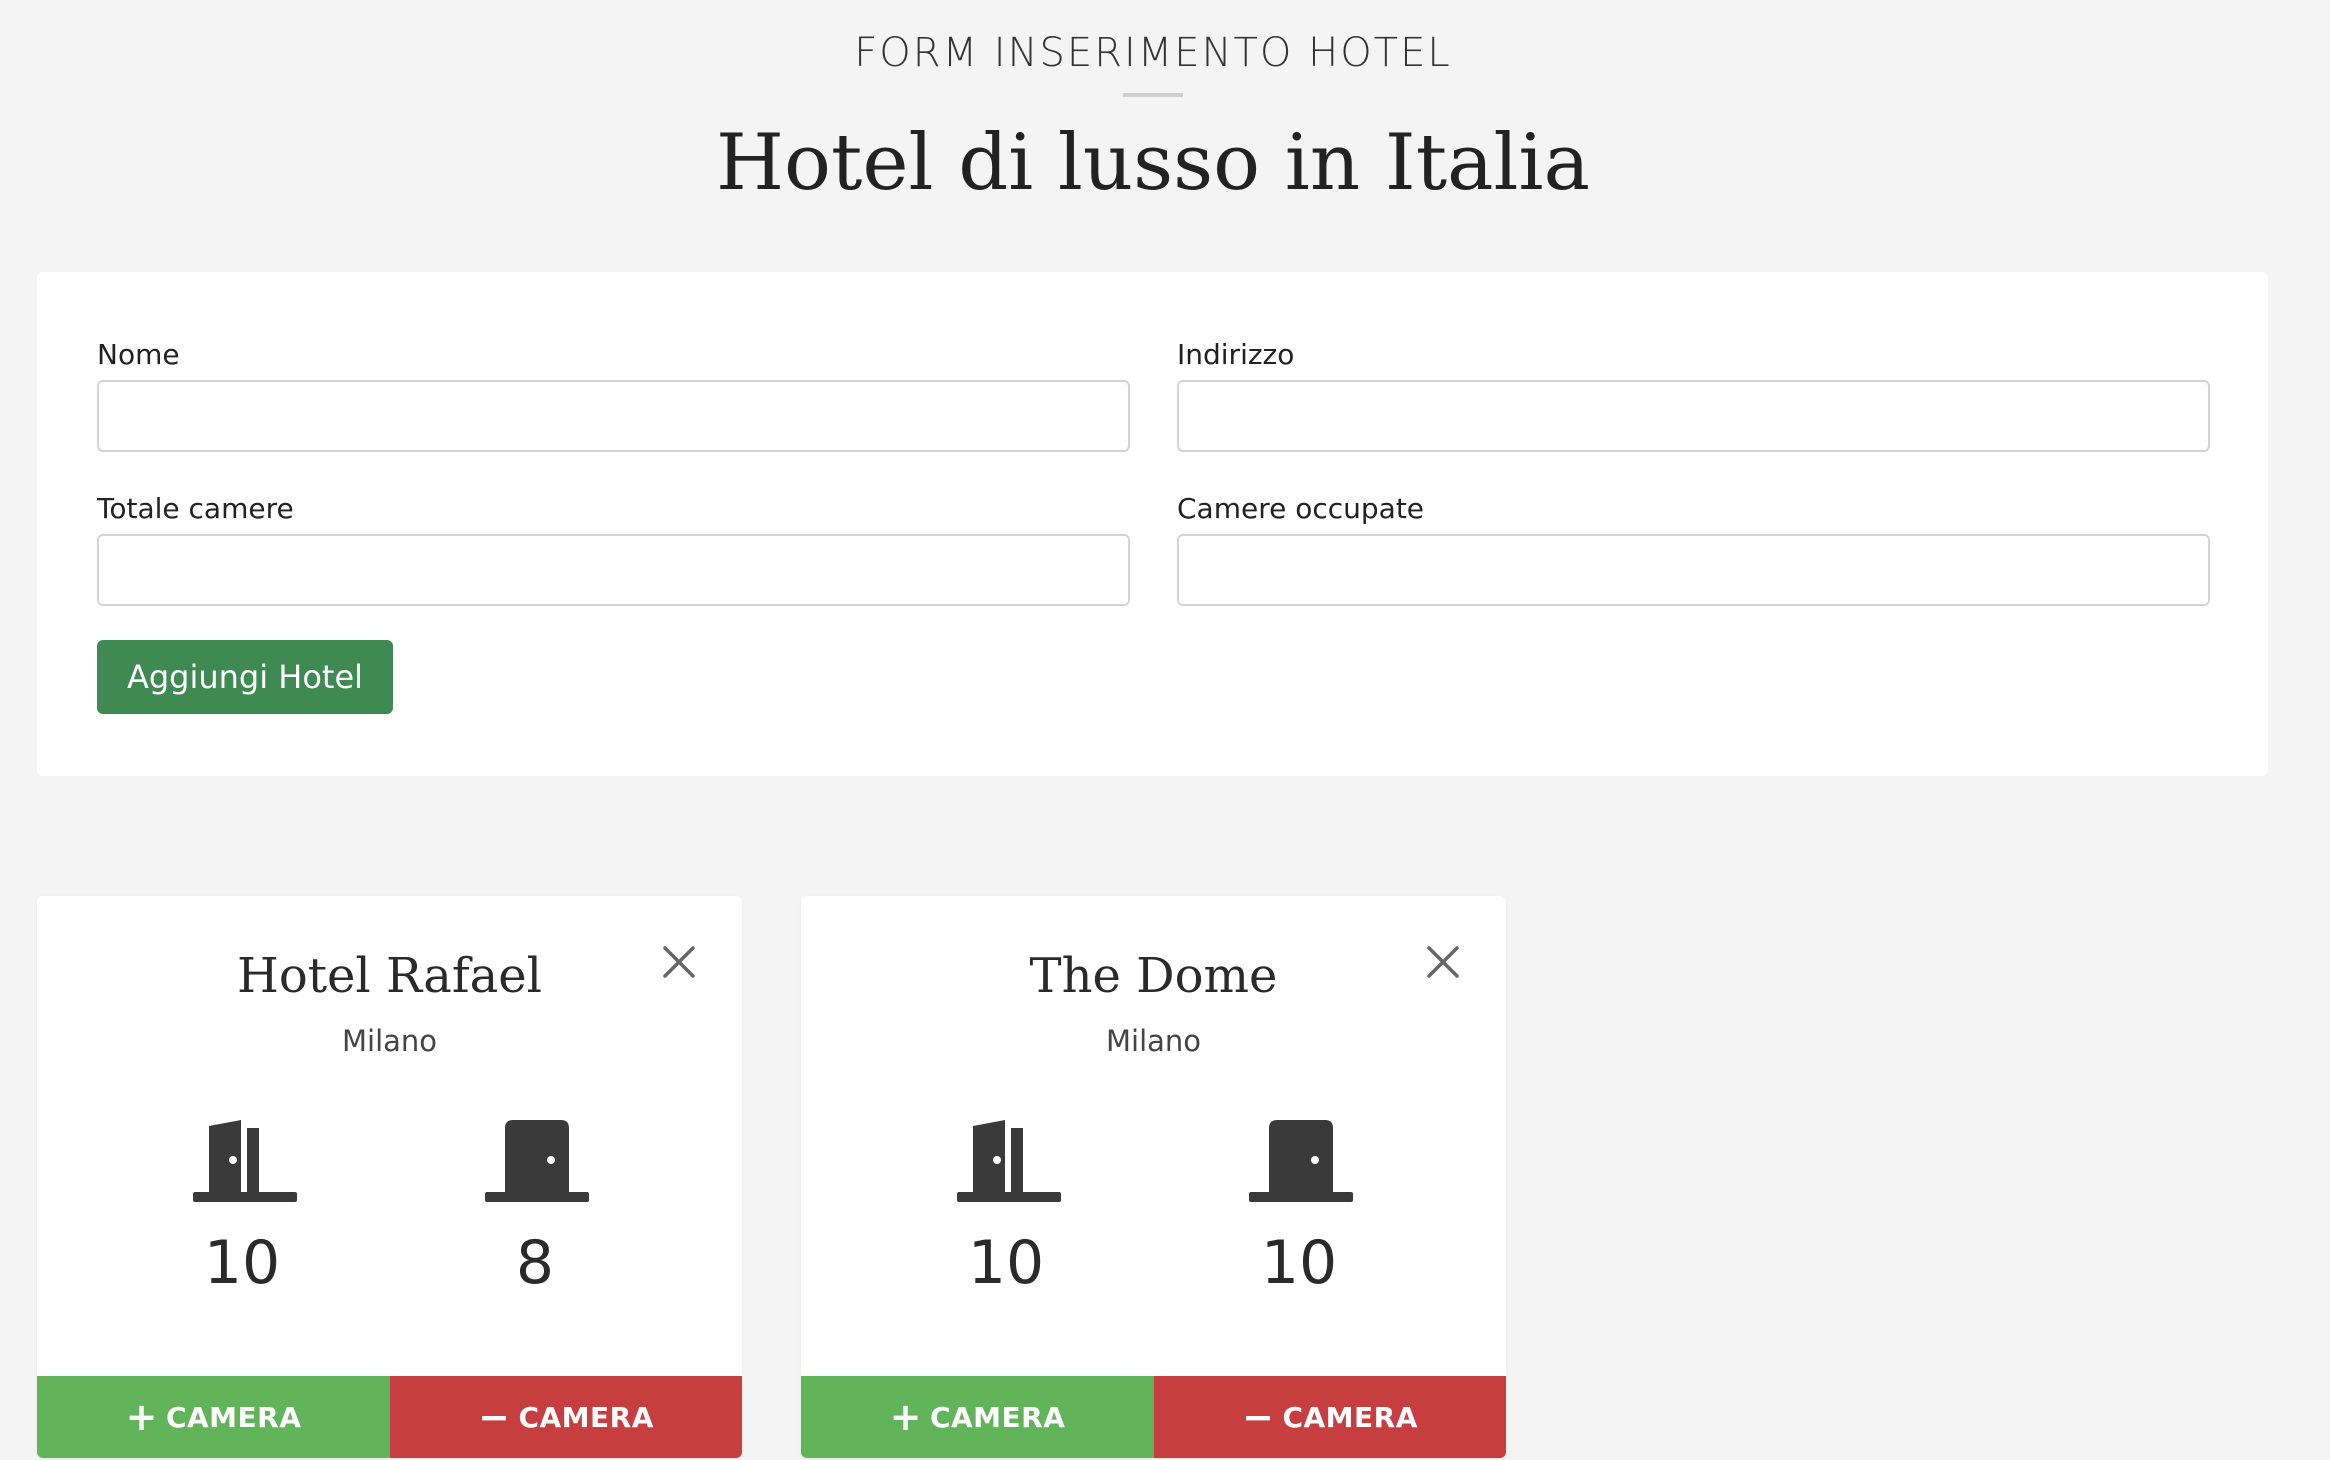 The width and height of the screenshot is (2330, 1460). Describe the element at coordinates (1153, 53) in the screenshot. I see `form-eyebrow: FORM INSERIMENTO HOTEL` at that location.